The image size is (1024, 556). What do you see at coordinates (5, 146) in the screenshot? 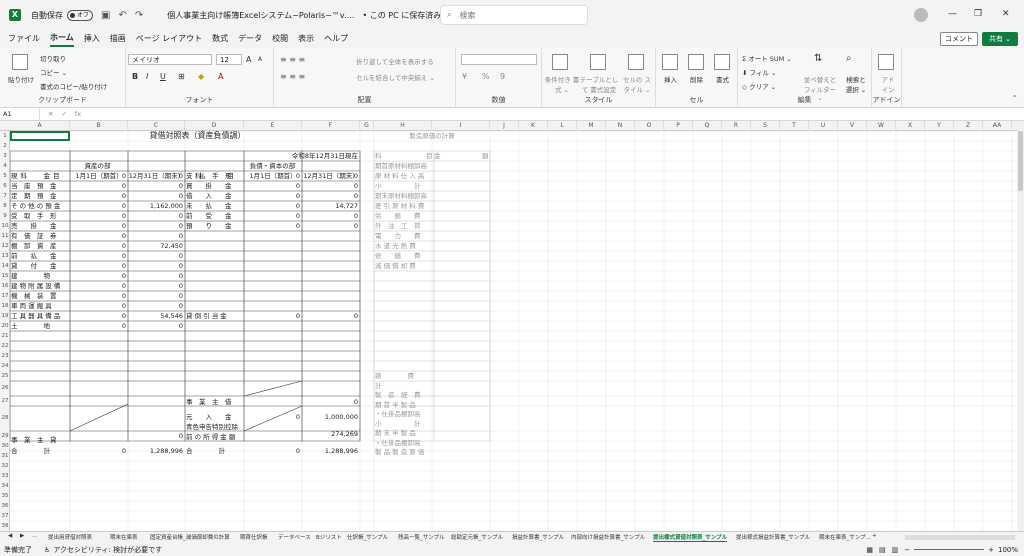
I see `row-header: 2` at bounding box center [5, 146].